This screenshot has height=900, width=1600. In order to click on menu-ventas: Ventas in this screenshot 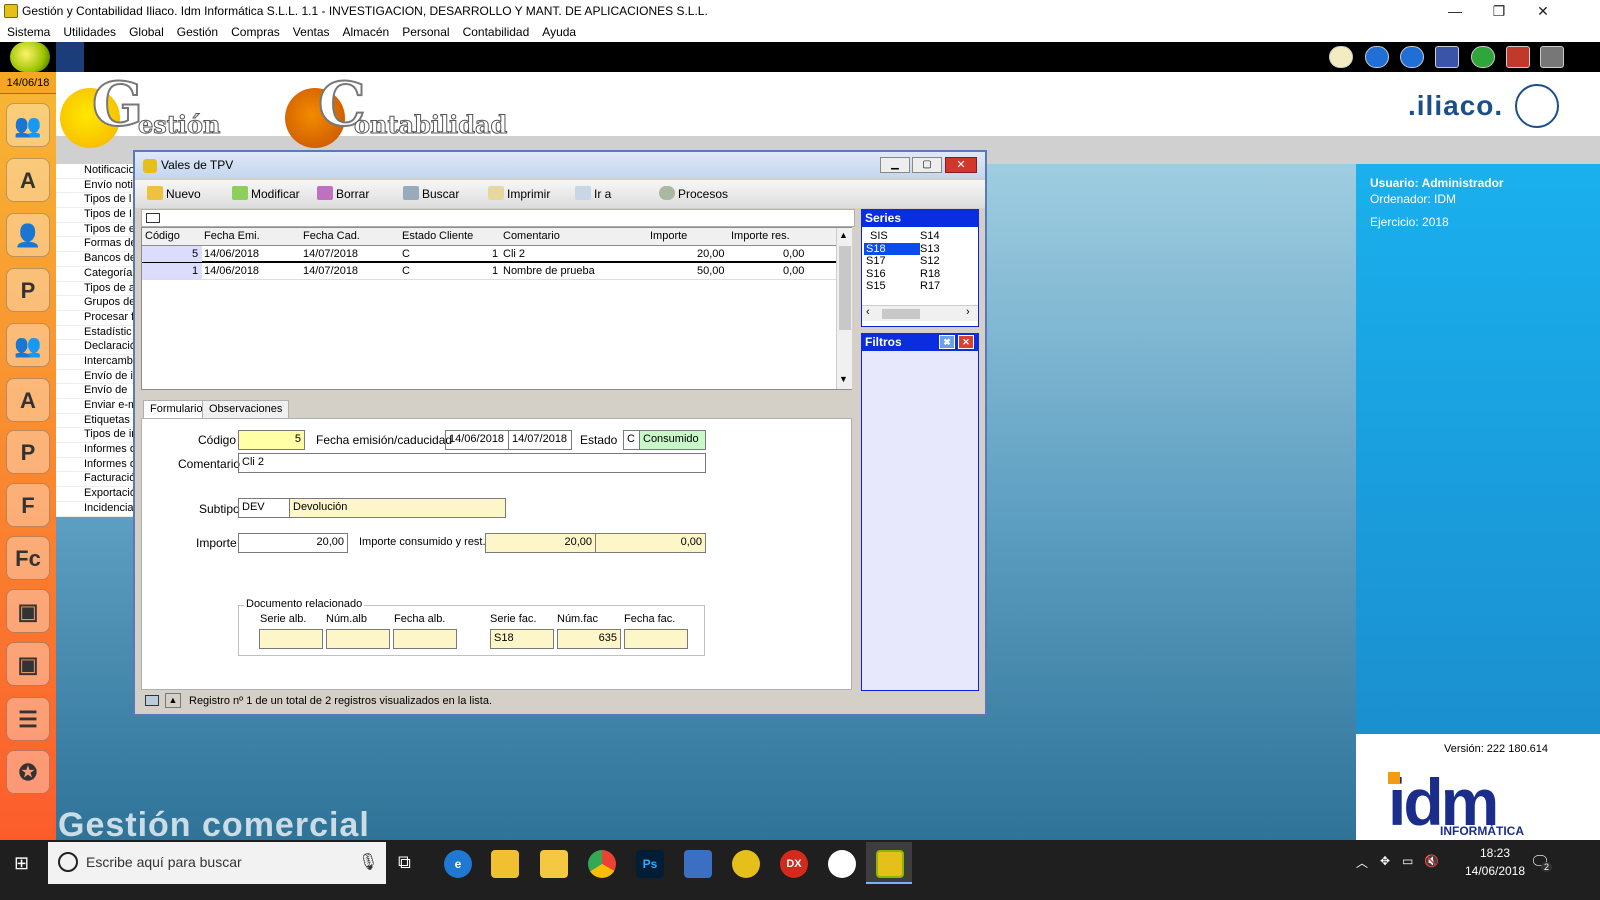, I will do `click(311, 30)`.